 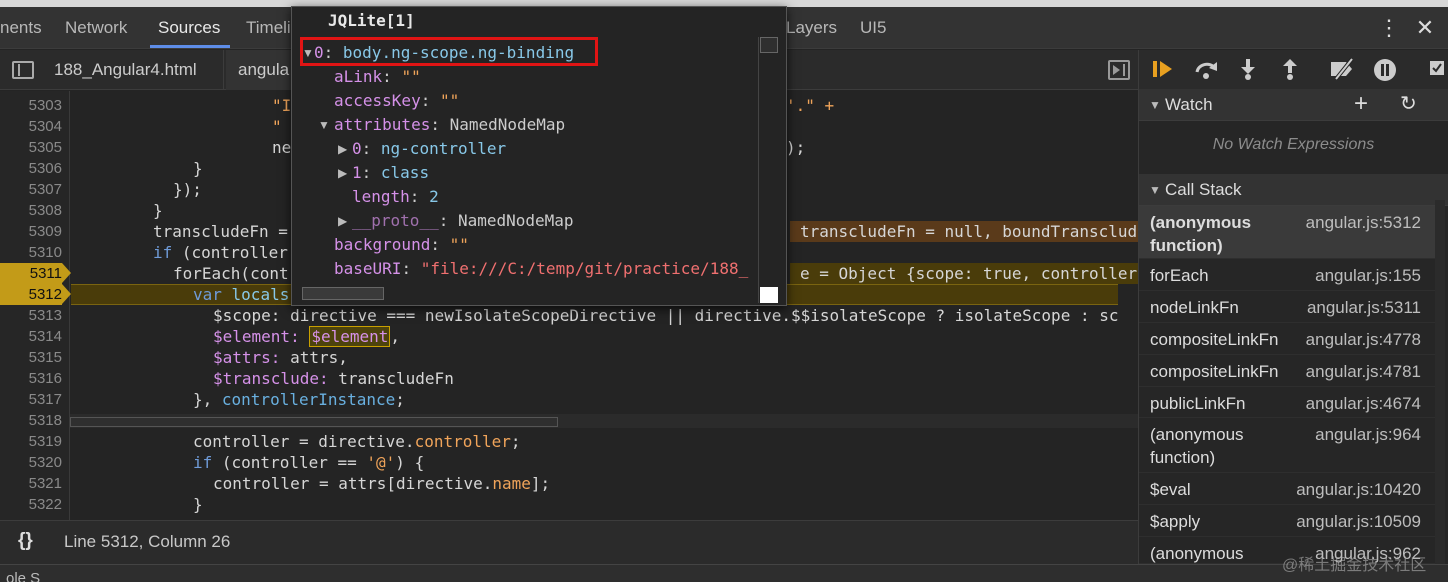 I want to click on step-out-icon, so click(x=1290, y=70).